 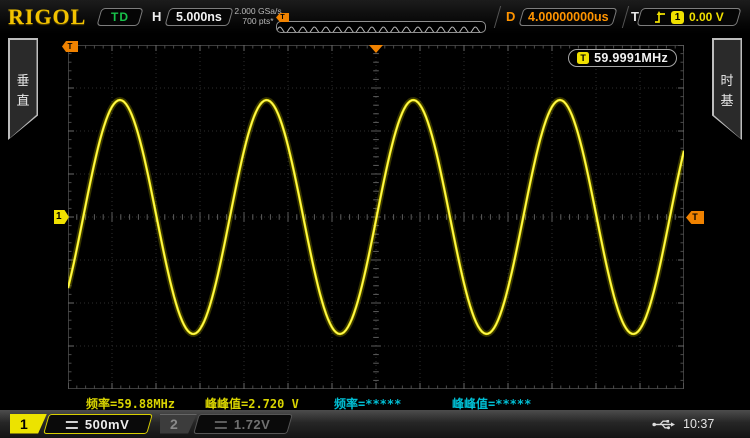 I want to click on trigger-readout: 1 0.00 V, so click(x=689, y=17).